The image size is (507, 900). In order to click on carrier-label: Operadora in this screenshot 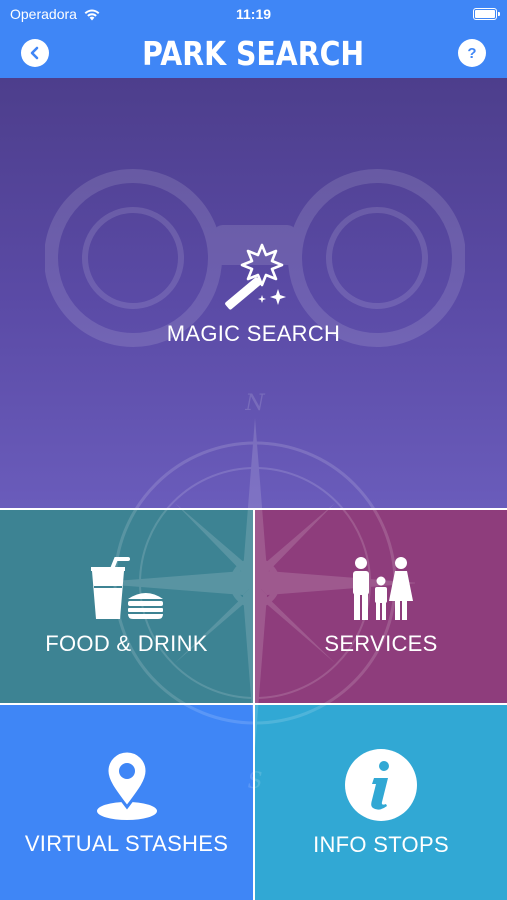, I will do `click(43, 14)`.